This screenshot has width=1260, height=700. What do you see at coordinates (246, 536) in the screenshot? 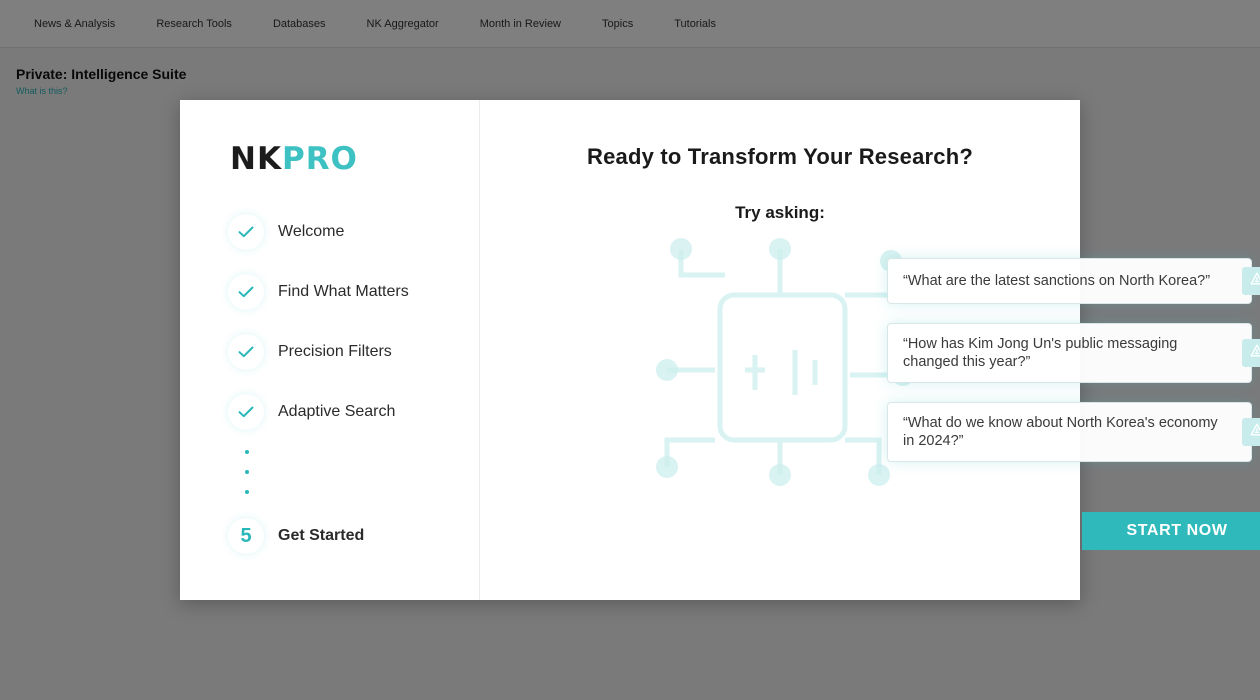
I see `step-number: 5` at bounding box center [246, 536].